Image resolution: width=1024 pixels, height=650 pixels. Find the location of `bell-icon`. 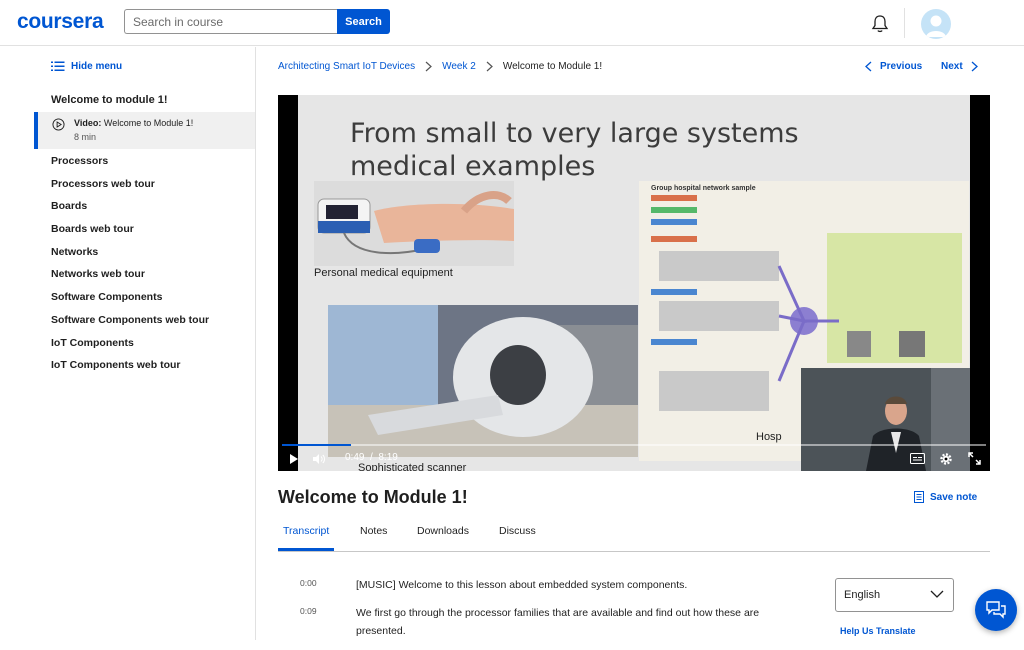

bell-icon is located at coordinates (880, 24).